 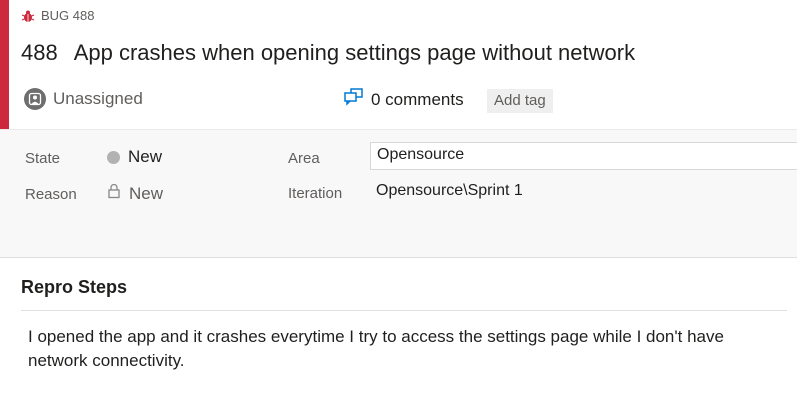 I want to click on work-item-type-row: BUG 488, so click(x=57, y=15).